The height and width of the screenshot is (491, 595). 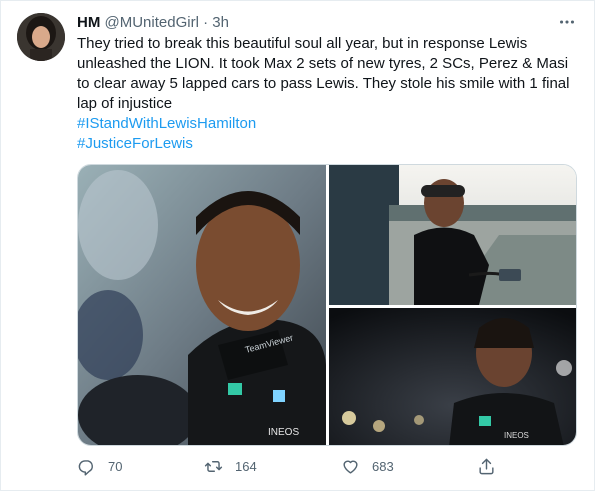 I want to click on retweet-icon, so click(x=213, y=466).